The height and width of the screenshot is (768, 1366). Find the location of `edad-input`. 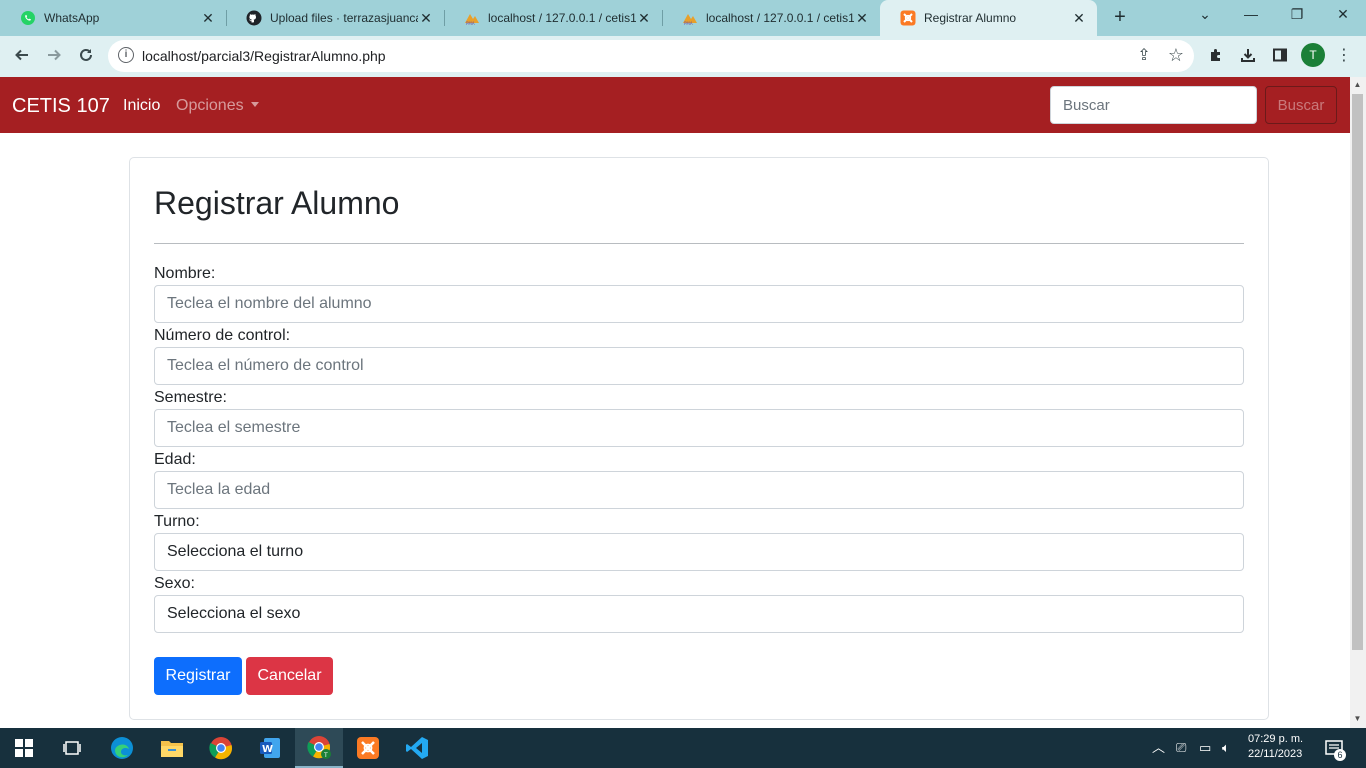

edad-input is located at coordinates (699, 490).